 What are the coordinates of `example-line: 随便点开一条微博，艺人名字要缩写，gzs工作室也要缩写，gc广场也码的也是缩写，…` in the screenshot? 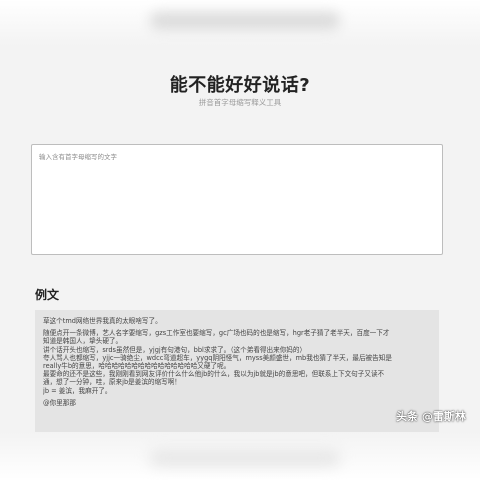 It's located at (216, 333).